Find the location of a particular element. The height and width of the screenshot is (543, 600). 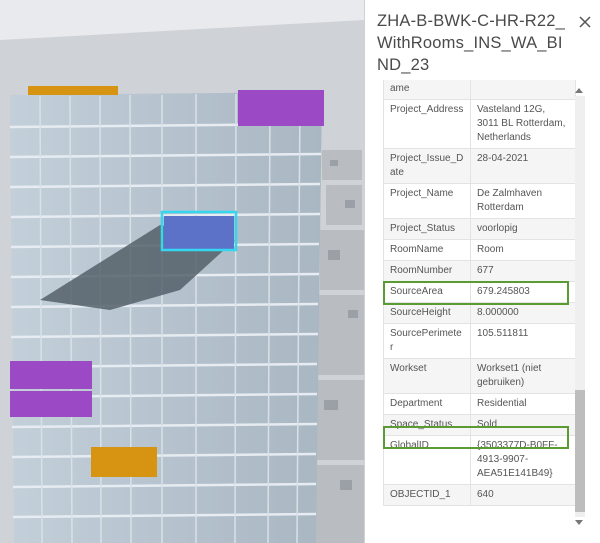

attribute-row: SourcePerimeter 105.511811 is located at coordinates (479, 341).